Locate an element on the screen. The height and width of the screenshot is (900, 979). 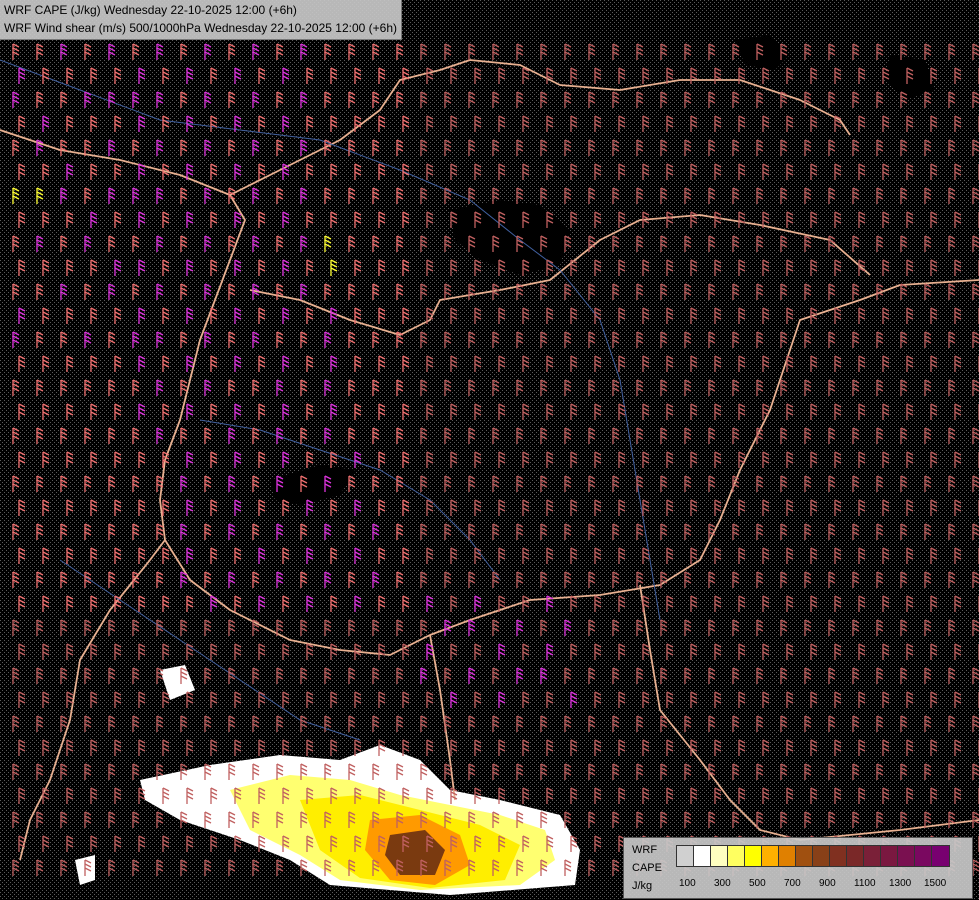
legend-tick-label: 300 is located at coordinates (722, 883).